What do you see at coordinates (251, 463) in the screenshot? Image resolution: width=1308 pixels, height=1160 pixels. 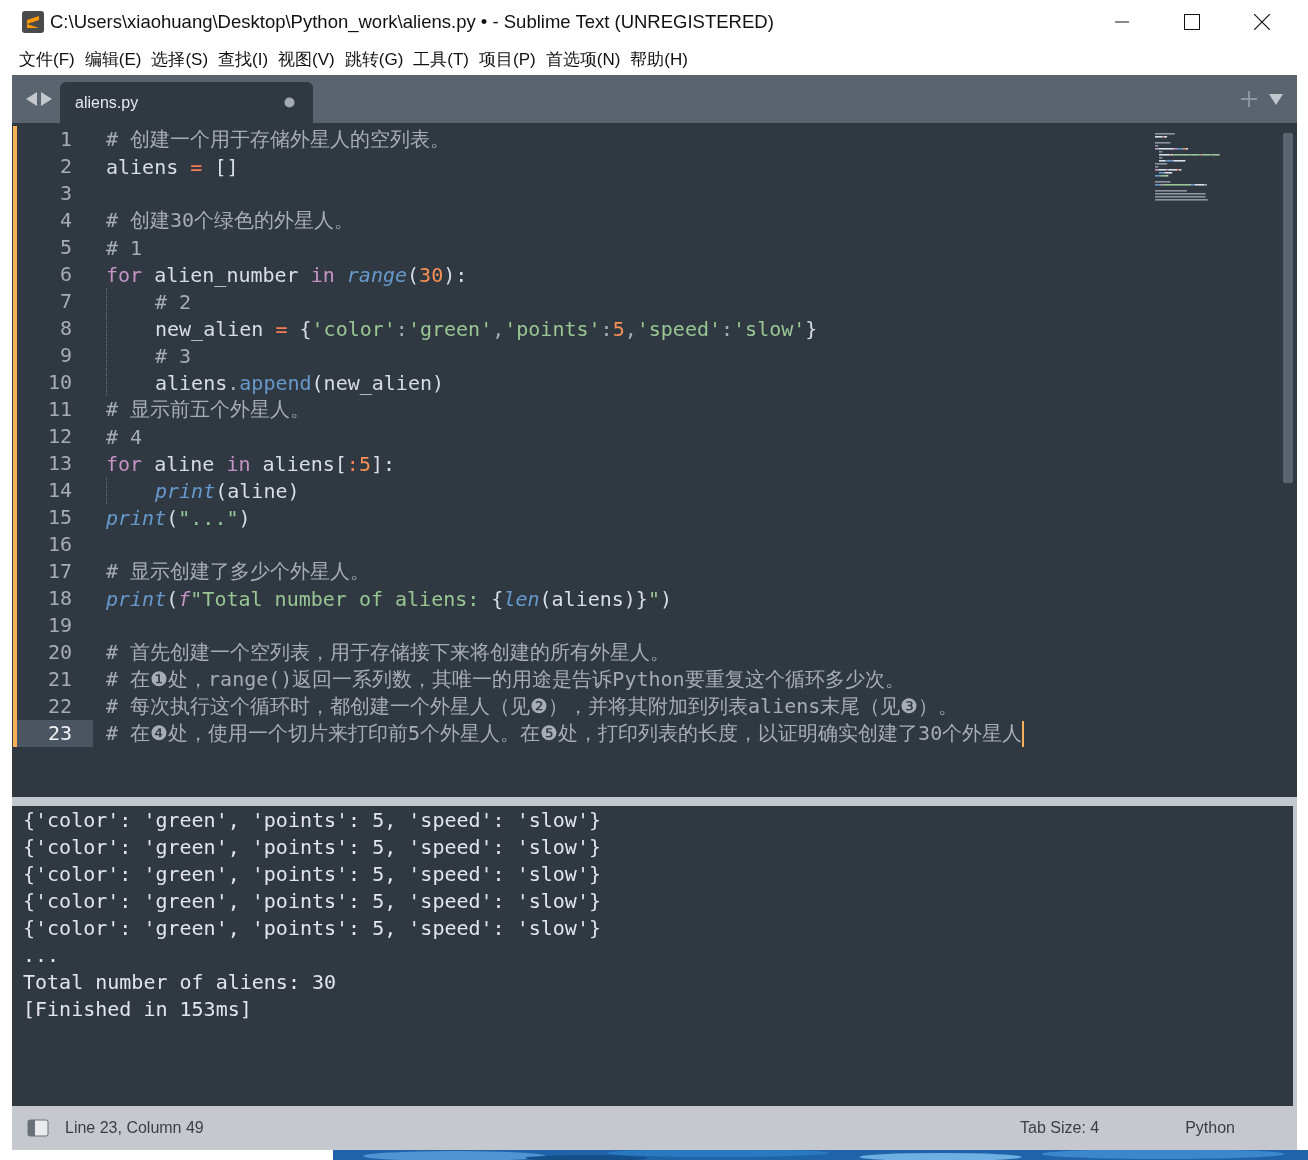 I see `code-line: for aline in aliens[:5]:` at bounding box center [251, 463].